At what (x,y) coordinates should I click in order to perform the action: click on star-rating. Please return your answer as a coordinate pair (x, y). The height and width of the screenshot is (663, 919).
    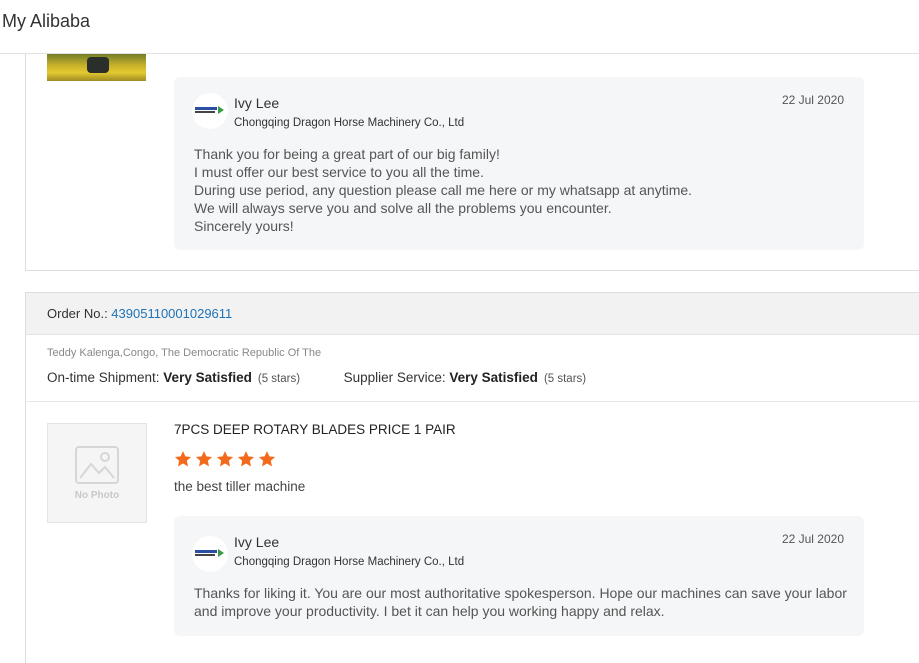
    Looking at the image, I should click on (226, 460).